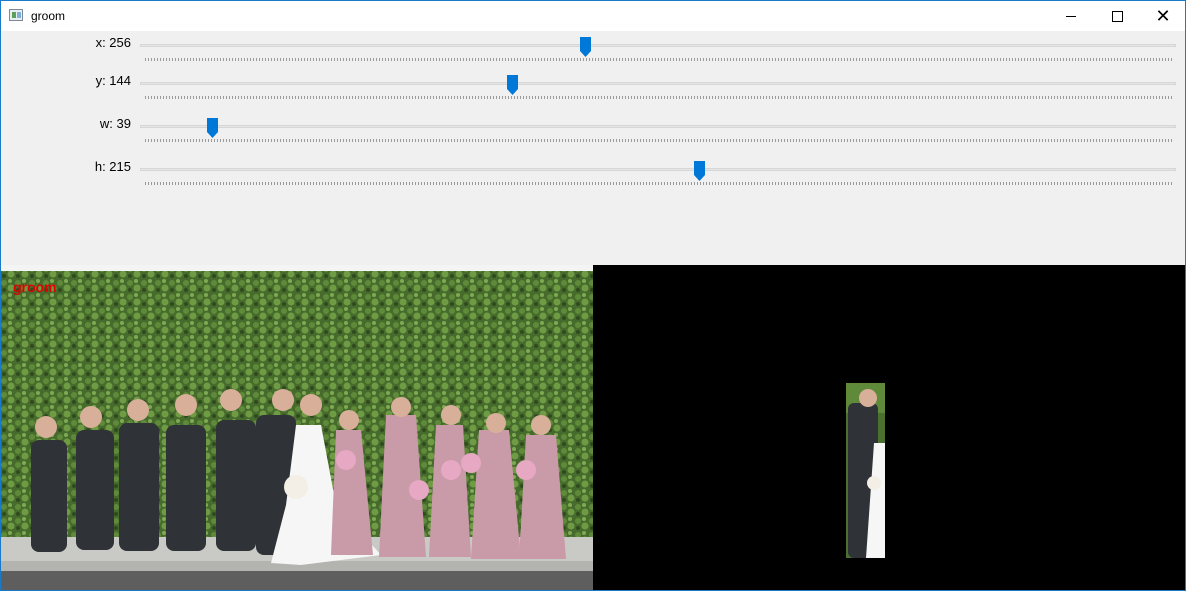 This screenshot has height=591, width=1186. What do you see at coordinates (593, 16) in the screenshot?
I see `title-bar: groom ✕` at bounding box center [593, 16].